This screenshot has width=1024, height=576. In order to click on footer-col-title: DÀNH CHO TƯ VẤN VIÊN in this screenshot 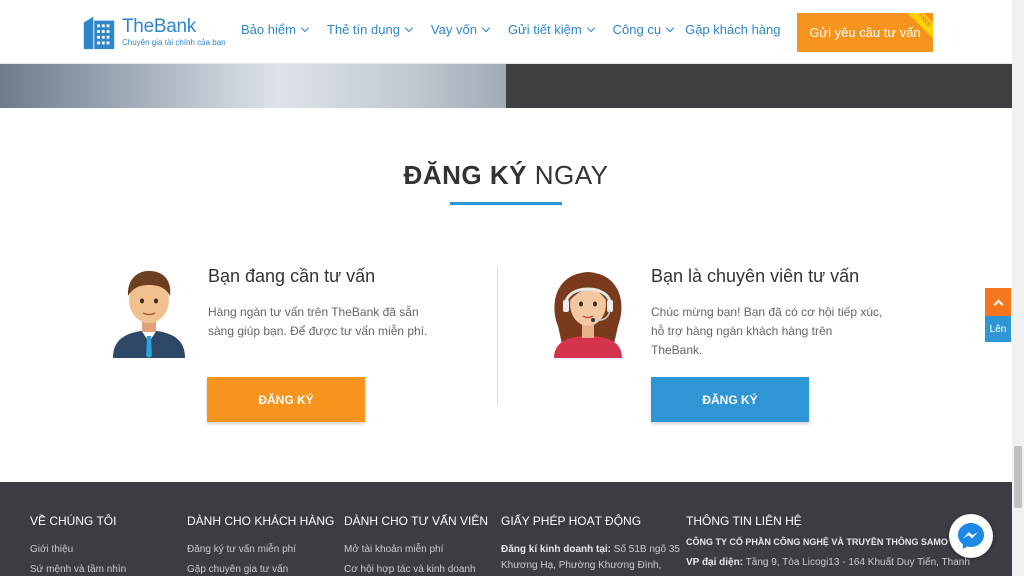, I will do `click(416, 521)`.